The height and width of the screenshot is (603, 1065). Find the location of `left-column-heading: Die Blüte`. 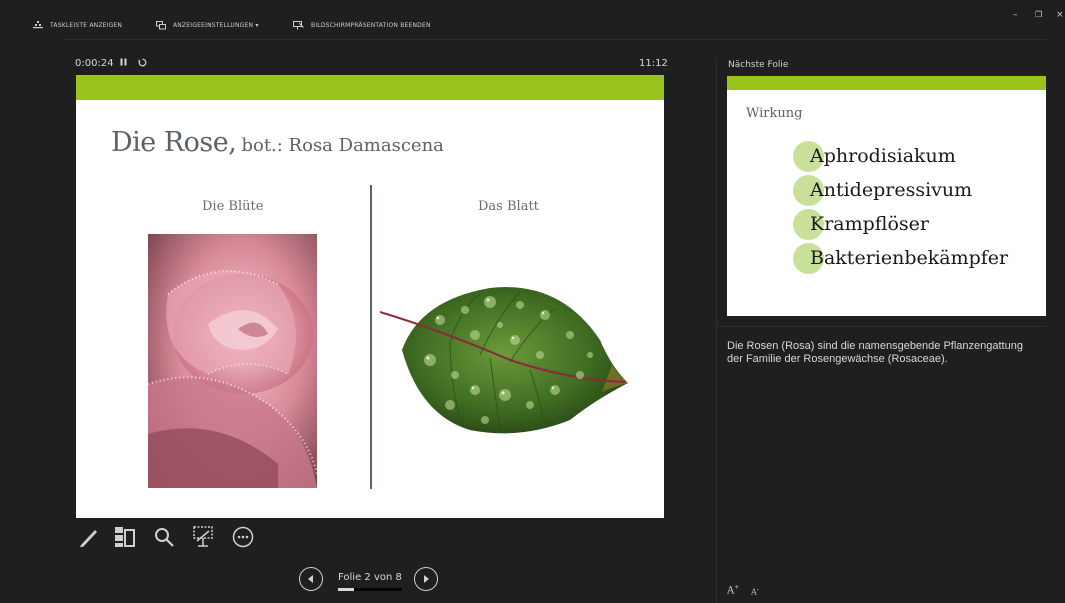

left-column-heading: Die Blüte is located at coordinates (233, 206).